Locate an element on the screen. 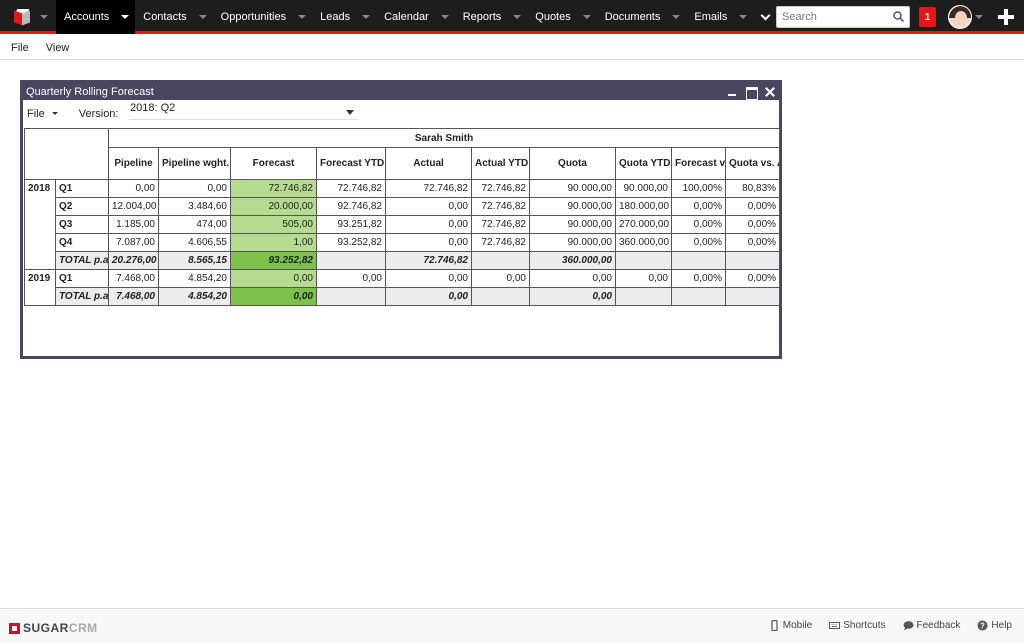  footer-link-label: Shortcuts is located at coordinates (864, 625).